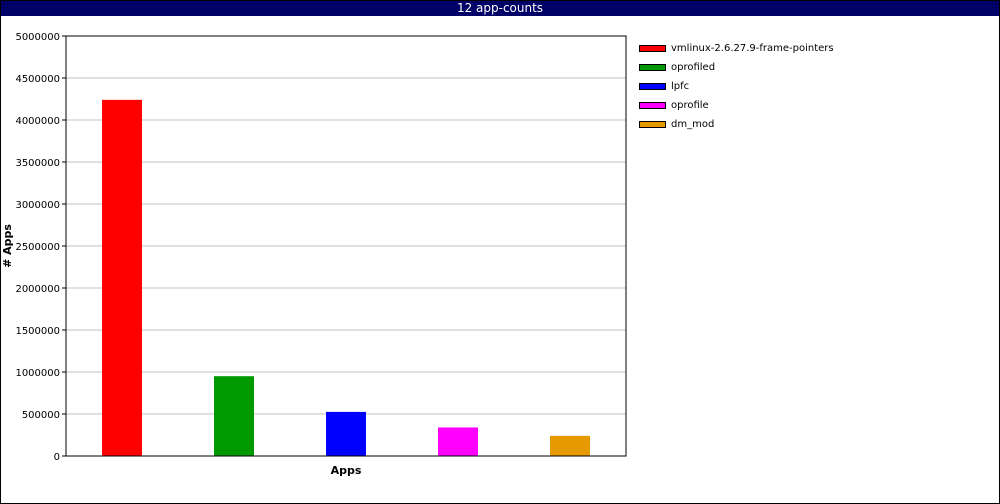  Describe the element at coordinates (37, 289) in the screenshot. I see `y-tick-label: 2000000` at that location.